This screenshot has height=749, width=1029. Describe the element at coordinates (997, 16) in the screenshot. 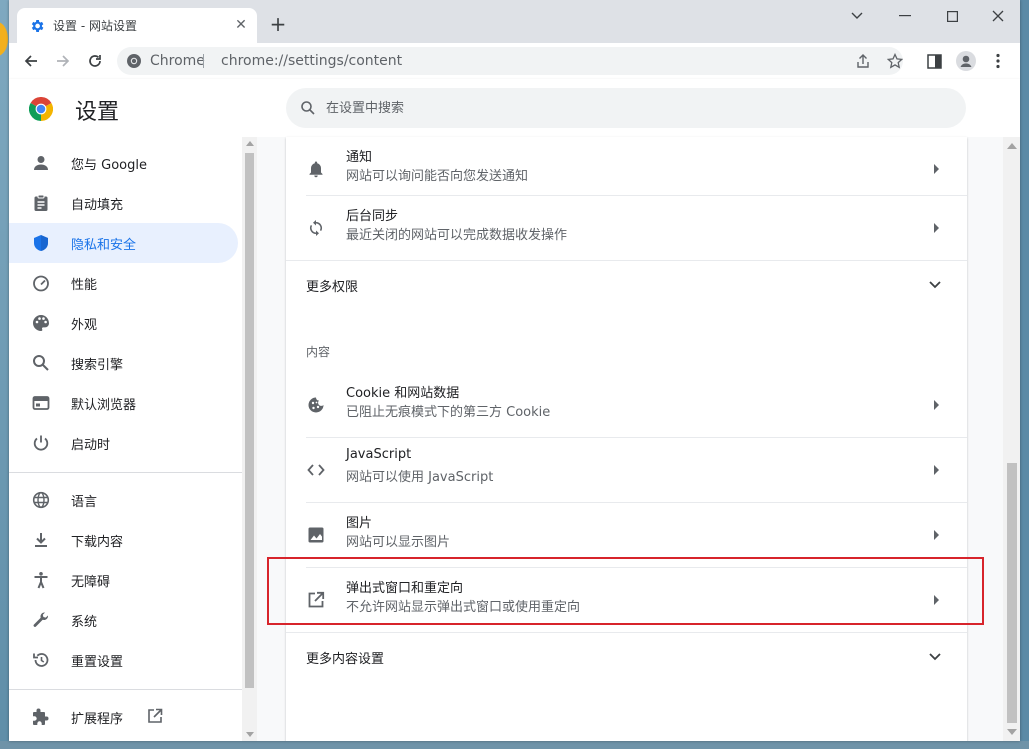

I see `close-window-button` at that location.